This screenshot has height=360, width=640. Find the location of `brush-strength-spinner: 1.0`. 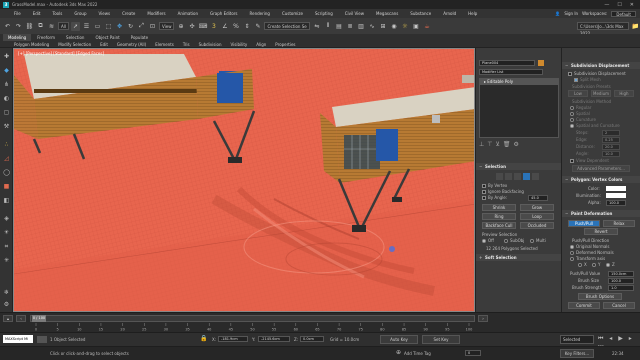

brush-strength-spinner: 1.0 is located at coordinates (621, 288).